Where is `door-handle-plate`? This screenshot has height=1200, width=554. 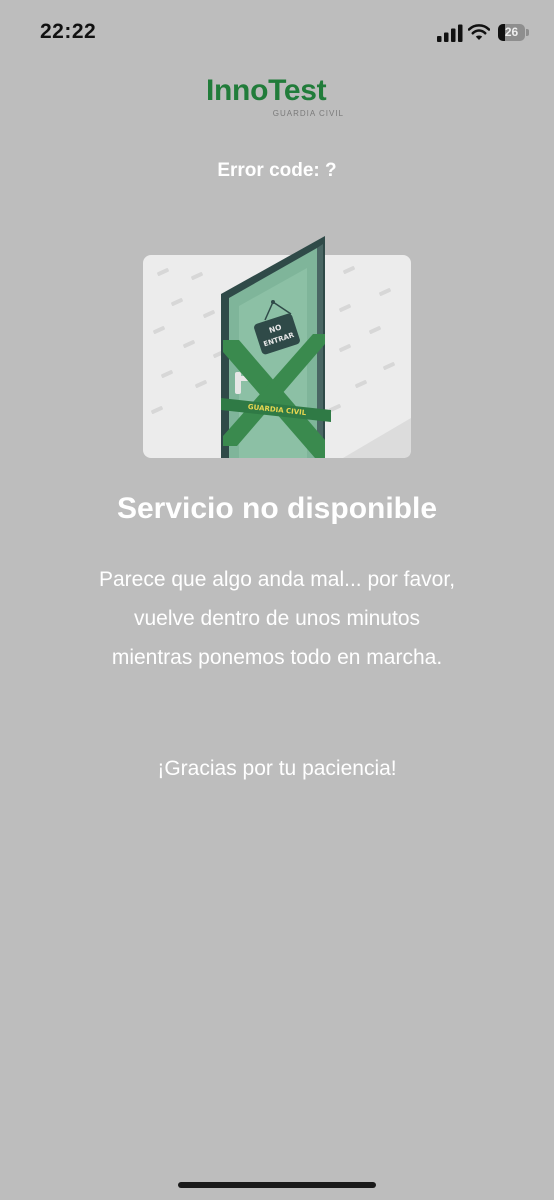
door-handle-plate is located at coordinates (238, 383).